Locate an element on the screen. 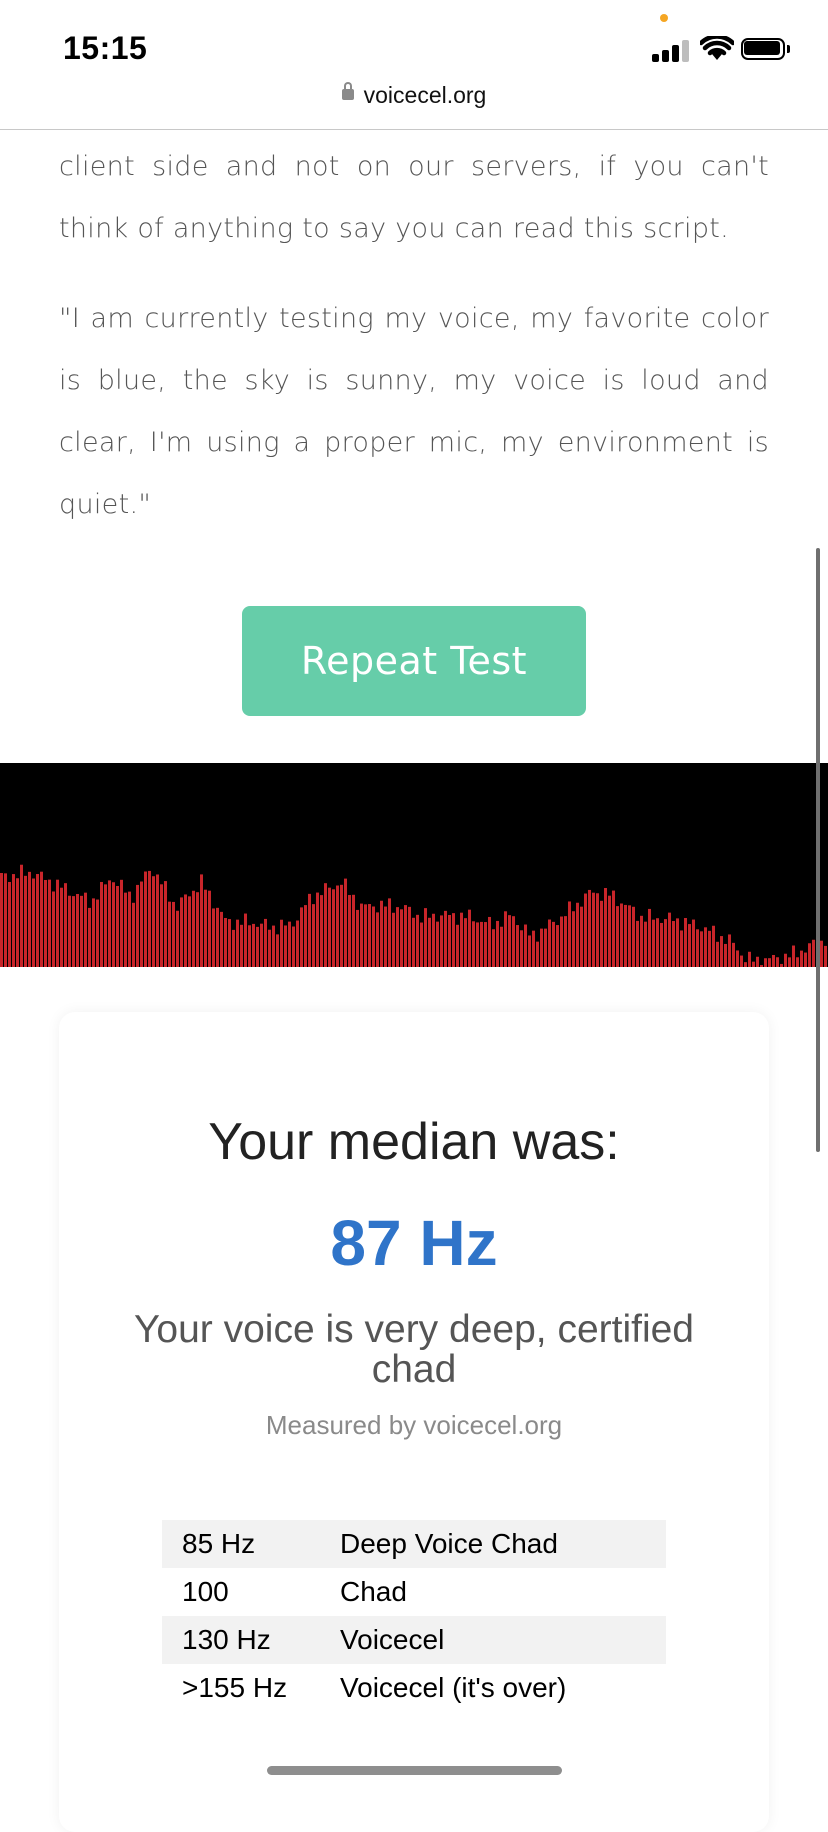  repeat-test-button: Repeat Test is located at coordinates (414, 661).